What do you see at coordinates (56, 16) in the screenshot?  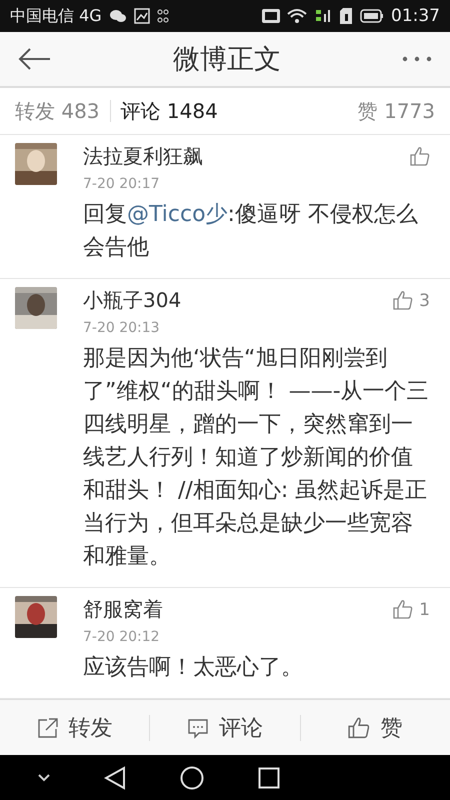 I see `carrier-text: 中国电信 4G` at bounding box center [56, 16].